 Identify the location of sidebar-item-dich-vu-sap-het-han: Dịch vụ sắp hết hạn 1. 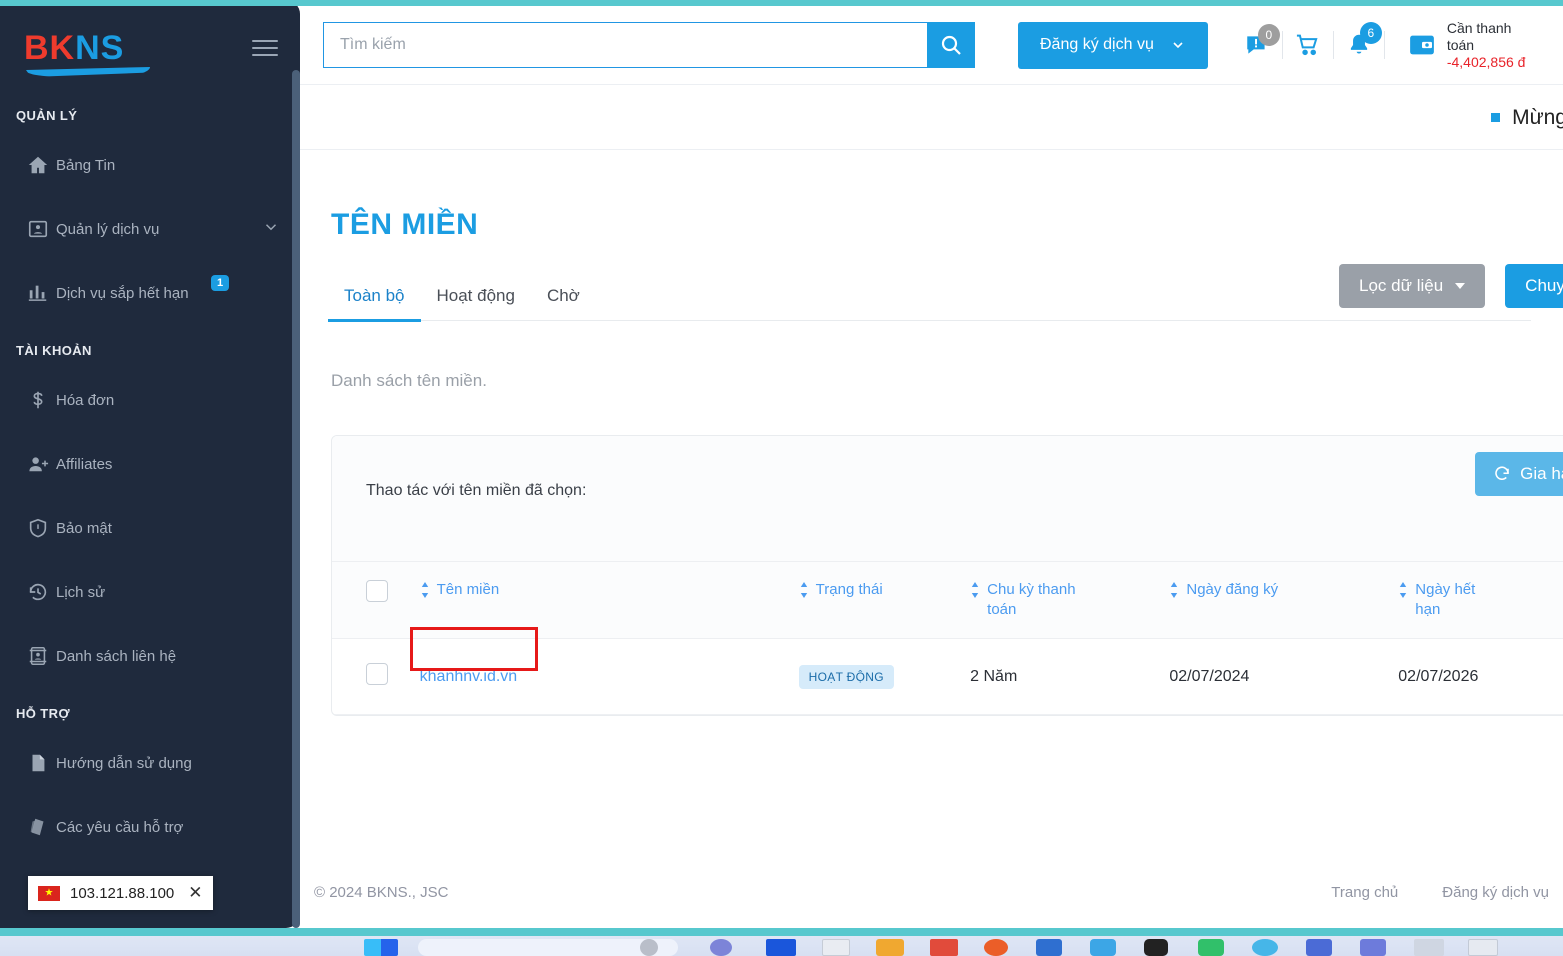
(150, 293).